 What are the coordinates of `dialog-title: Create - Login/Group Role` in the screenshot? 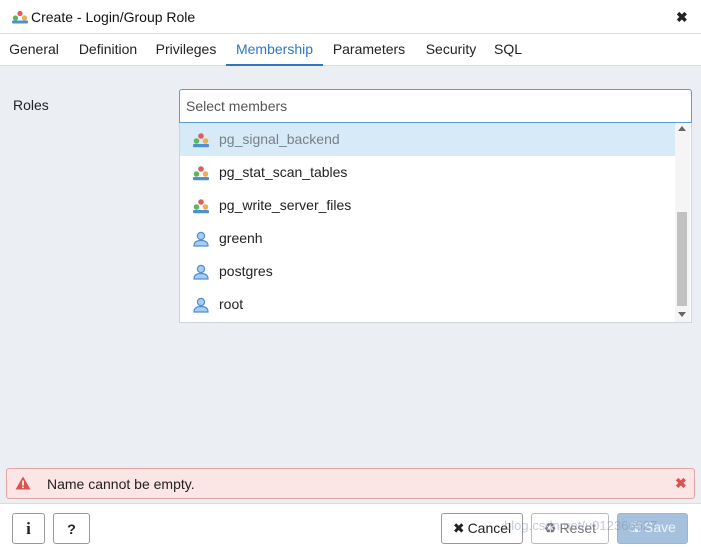 It's located at (113, 17).